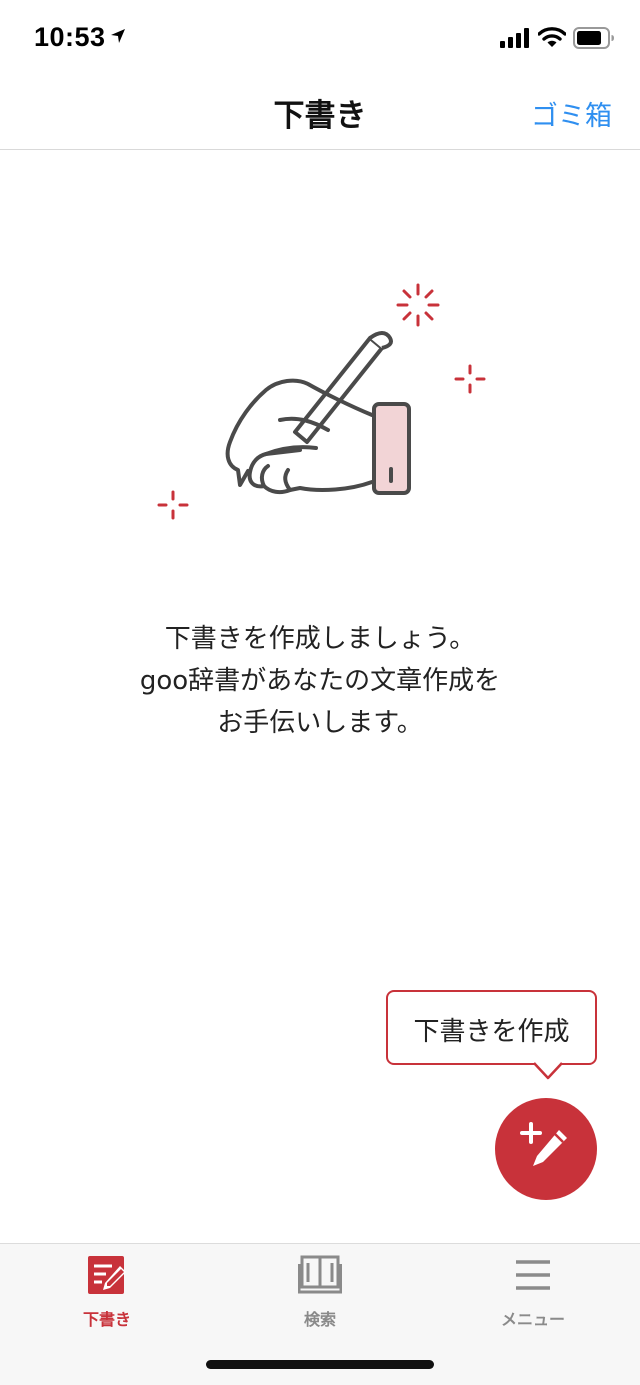  I want to click on create-draft-tooltip: 下書きを作成, so click(491, 1027).